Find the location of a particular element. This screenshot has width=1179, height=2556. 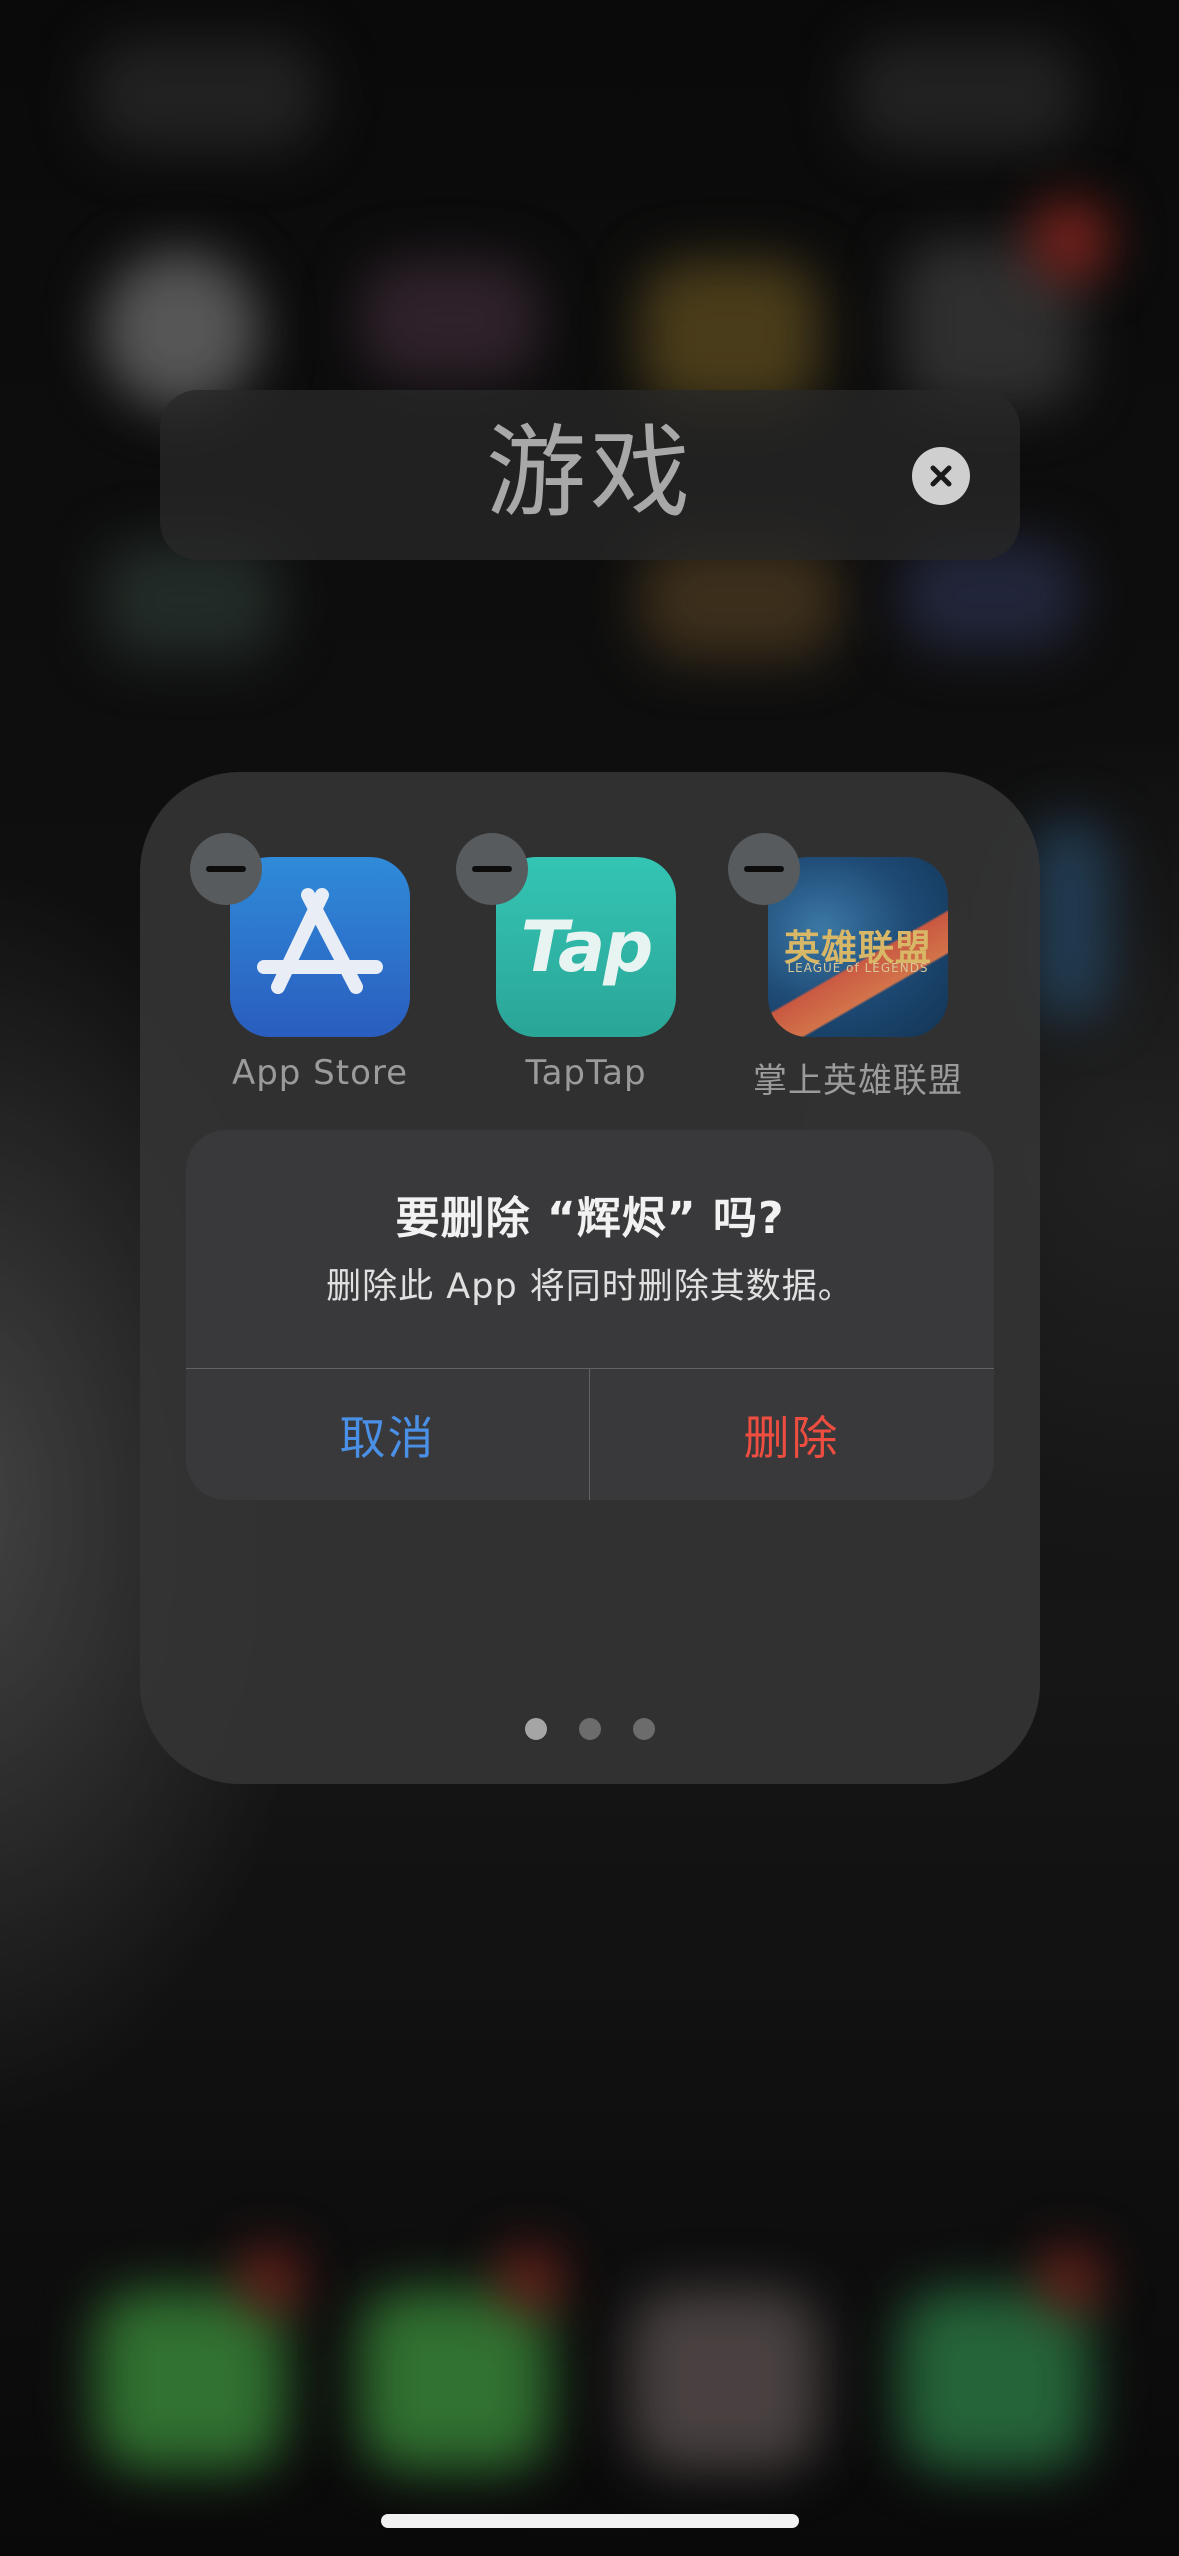

app-label: 掌上英雄联盟 is located at coordinates (858, 1081).